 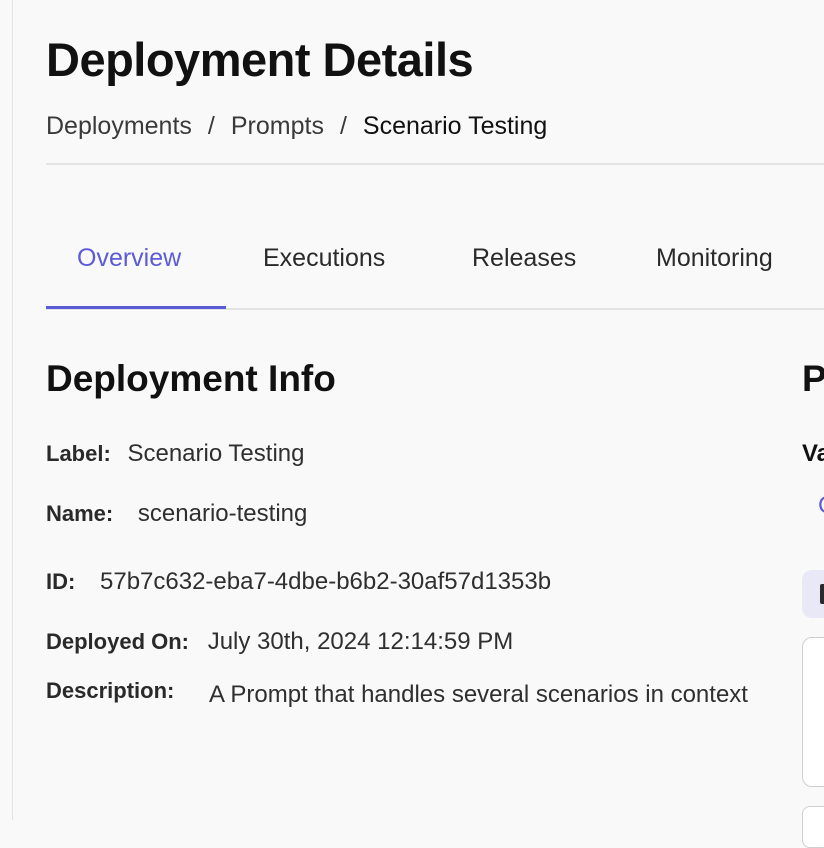 What do you see at coordinates (136, 307) in the screenshot?
I see `active-tab-indicator` at bounding box center [136, 307].